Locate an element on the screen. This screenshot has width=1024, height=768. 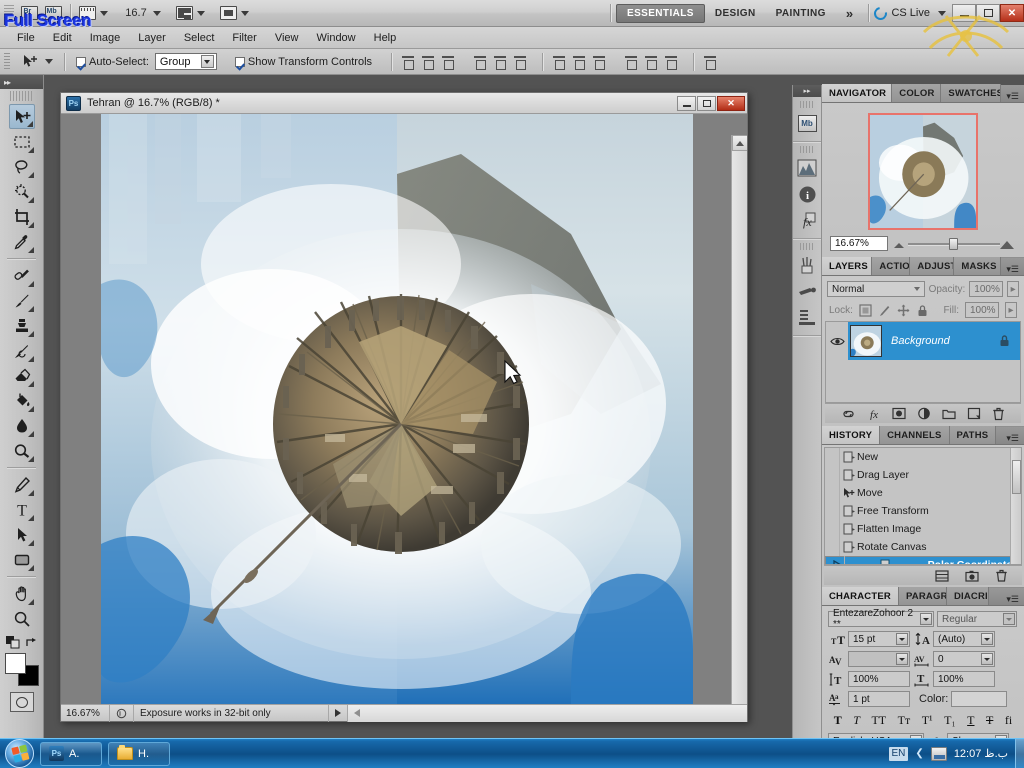
history-item-free-transform: Free Transform is located at coordinates (923, 511).